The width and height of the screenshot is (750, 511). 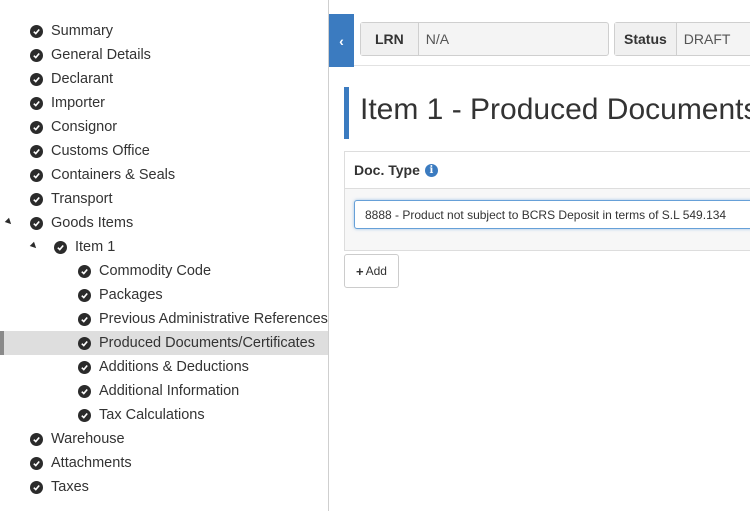 What do you see at coordinates (484, 39) in the screenshot?
I see `lrn-field: LRN N/A` at bounding box center [484, 39].